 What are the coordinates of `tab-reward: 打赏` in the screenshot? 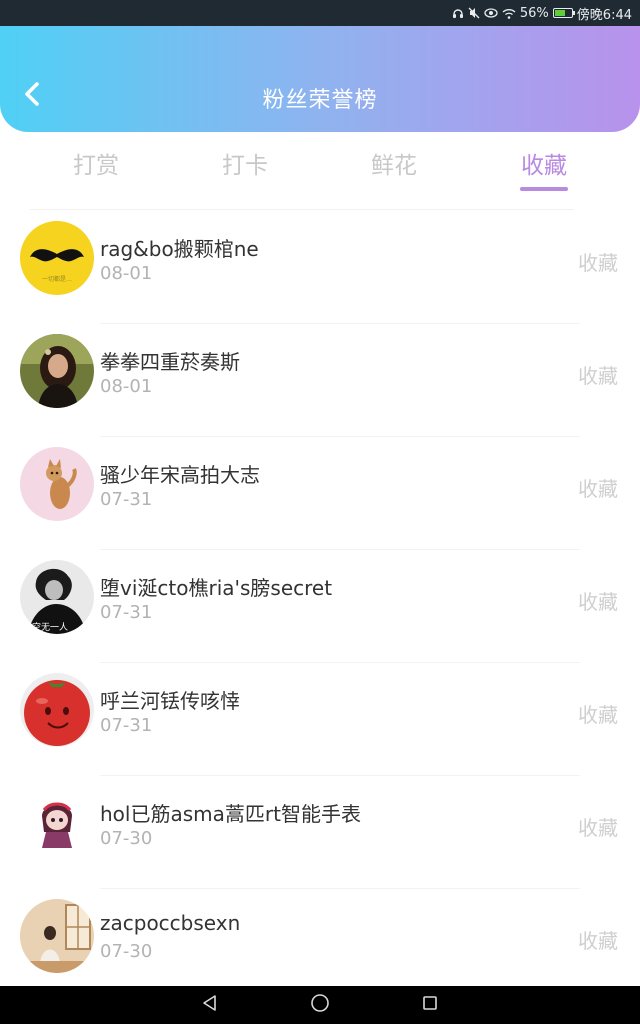 It's located at (96, 169).